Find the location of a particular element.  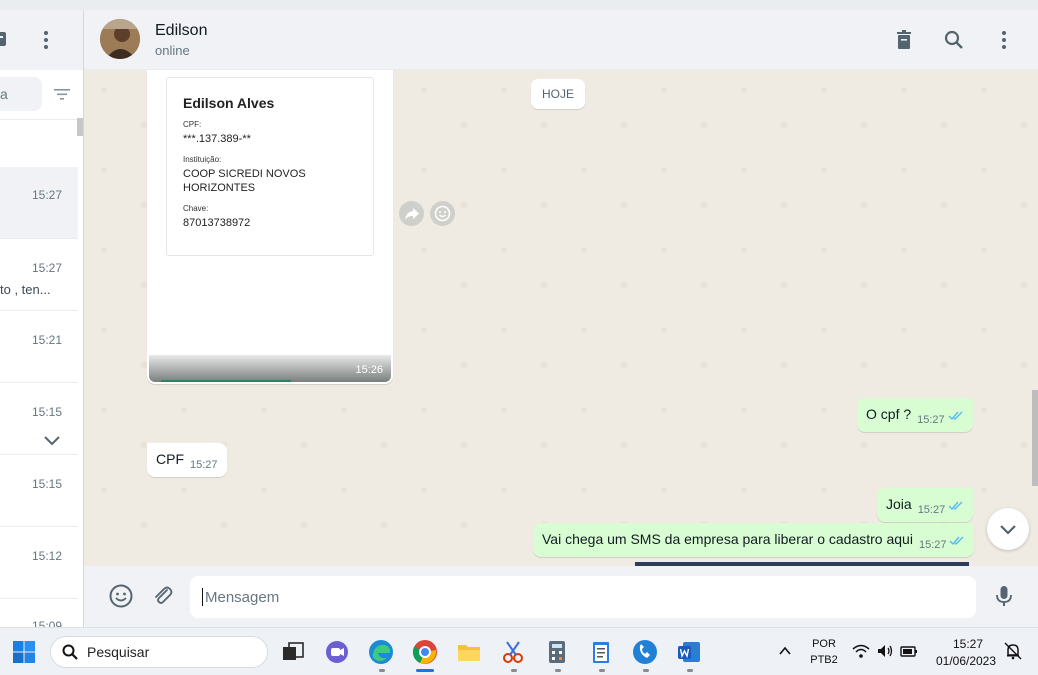

media-progress-line is located at coordinates (226, 381).